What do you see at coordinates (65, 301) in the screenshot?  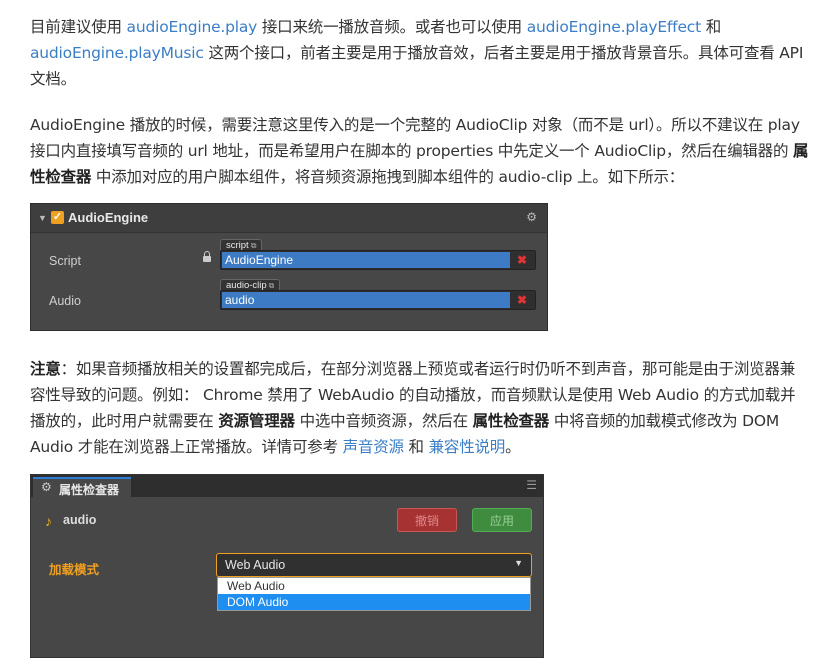 I see `audio-label: Audio` at bounding box center [65, 301].